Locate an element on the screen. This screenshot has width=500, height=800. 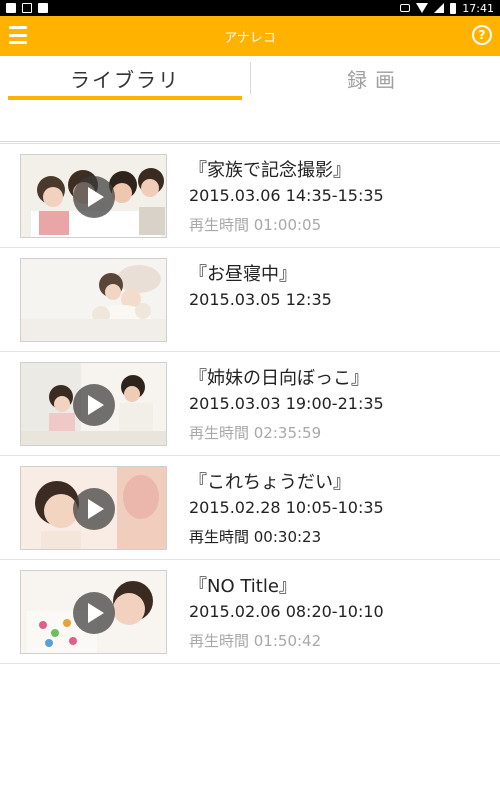
list-item: 『お昼寝中』 2015.03.05 12:35 is located at coordinates (250, 300).